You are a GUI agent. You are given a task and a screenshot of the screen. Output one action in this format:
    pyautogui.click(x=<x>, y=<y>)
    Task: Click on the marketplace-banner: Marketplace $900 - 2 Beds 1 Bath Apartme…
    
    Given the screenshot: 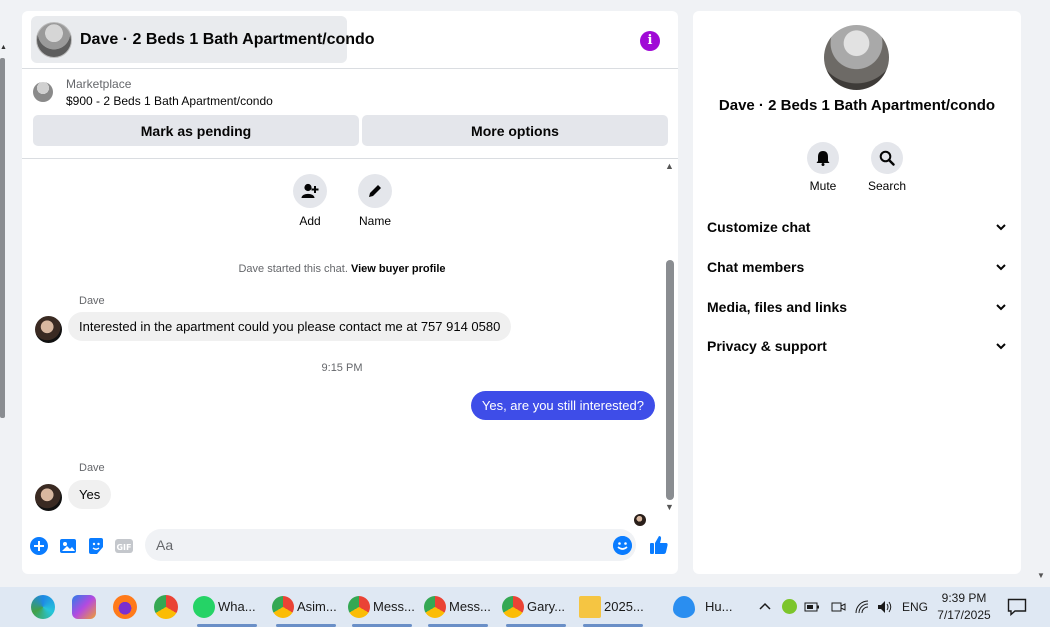 What is the action you would take?
    pyautogui.click(x=350, y=114)
    